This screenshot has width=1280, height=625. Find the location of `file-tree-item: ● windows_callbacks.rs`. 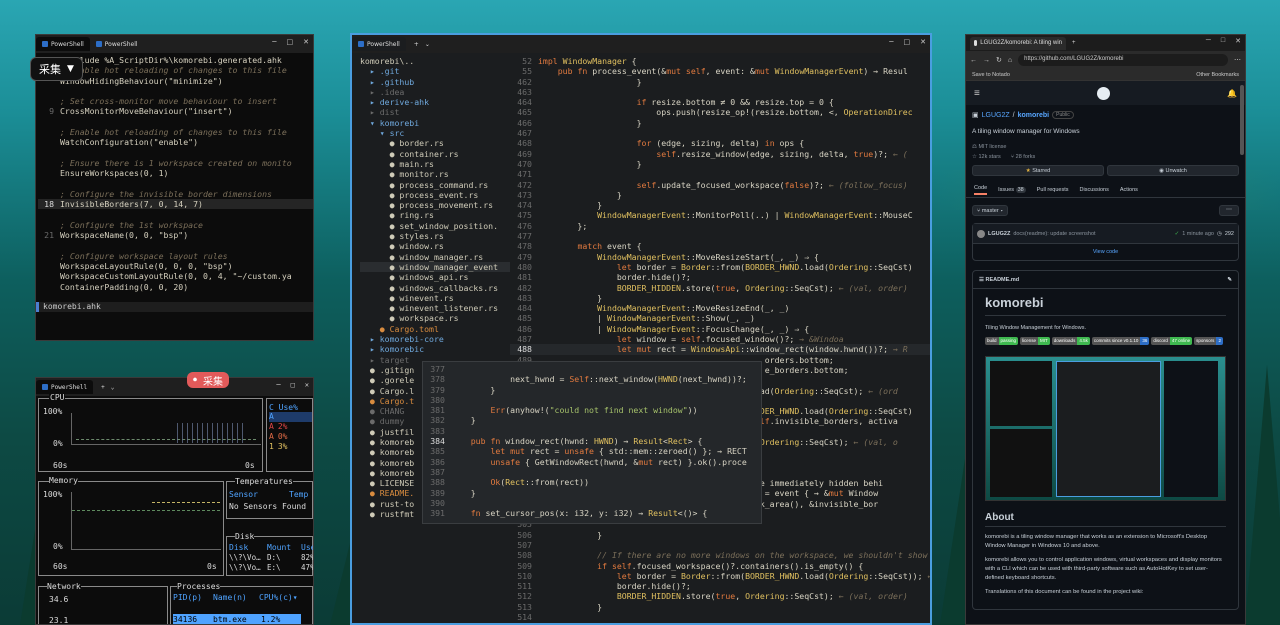

file-tree-item: ● windows_callbacks.rs is located at coordinates (435, 288).